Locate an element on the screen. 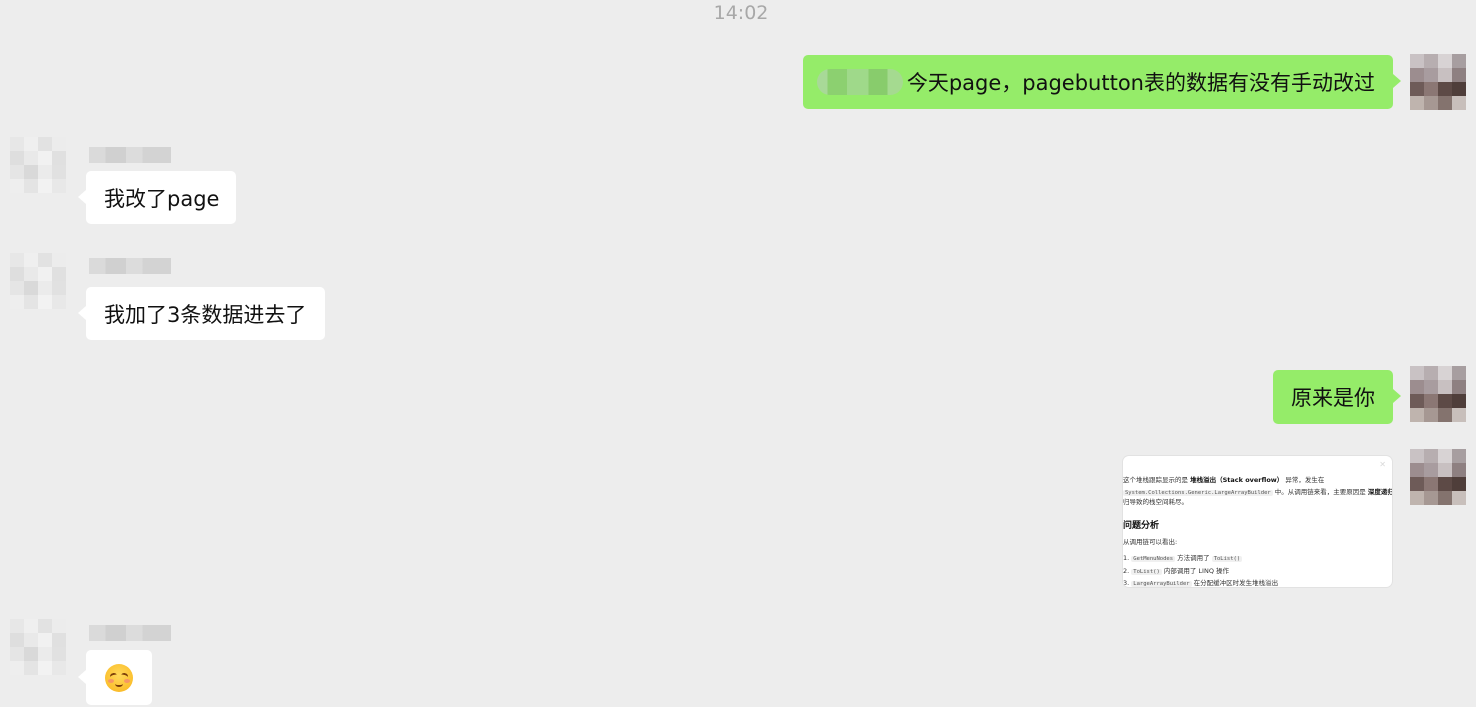 The height and width of the screenshot is (707, 1476). image-heading: 问题分析 is located at coordinates (1141, 526).